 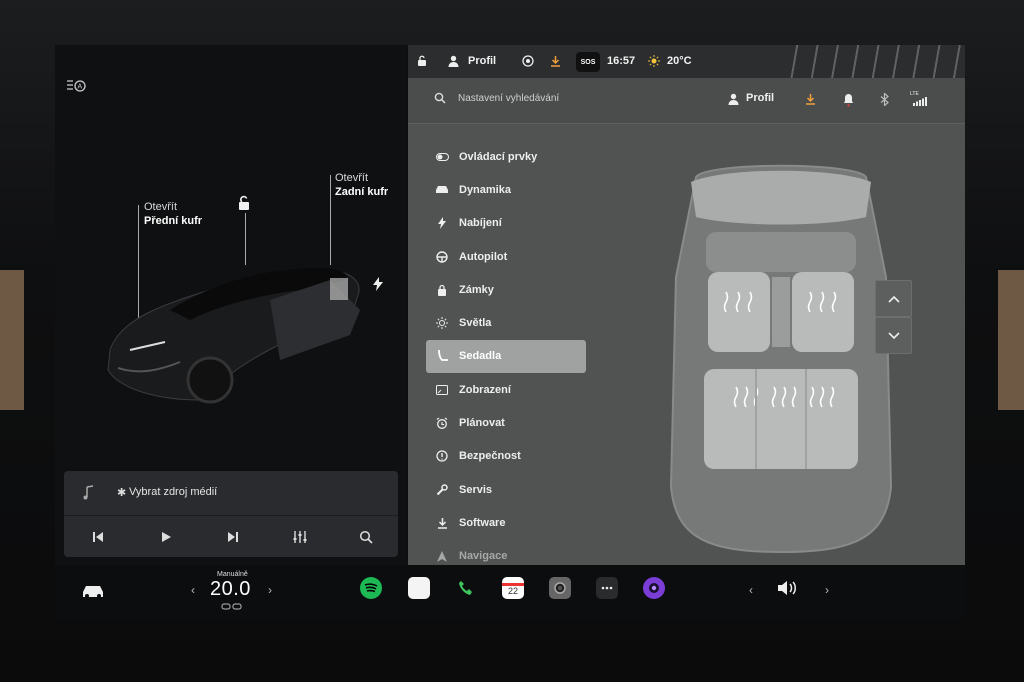 What do you see at coordinates (476, 489) in the screenshot?
I see `menu-label: Servis` at bounding box center [476, 489].